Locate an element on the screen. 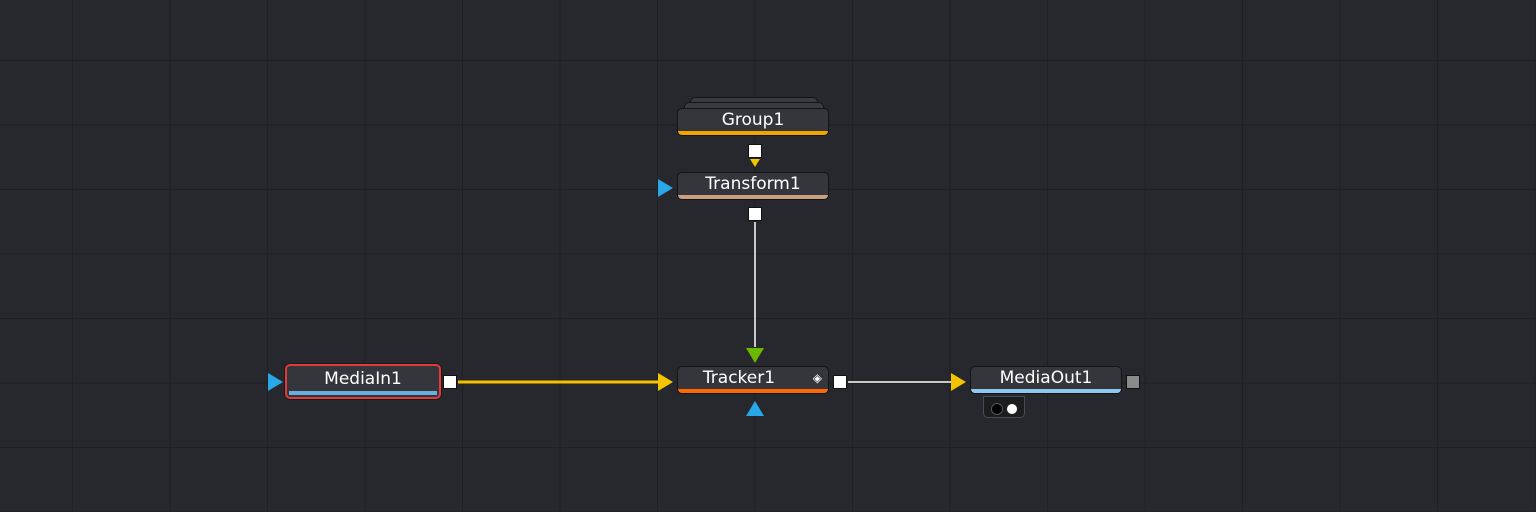  tracker1-output-port is located at coordinates (840, 382).